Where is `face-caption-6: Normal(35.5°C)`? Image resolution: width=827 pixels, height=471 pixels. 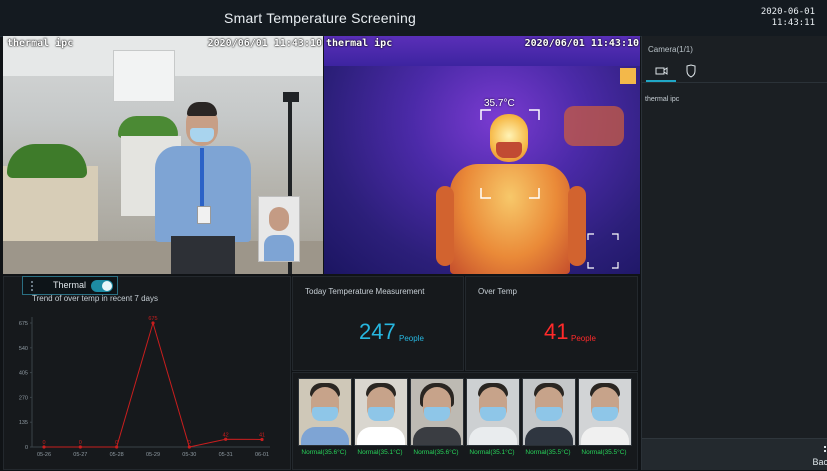
face-caption-6: Normal(35.5°C) is located at coordinates (604, 452).